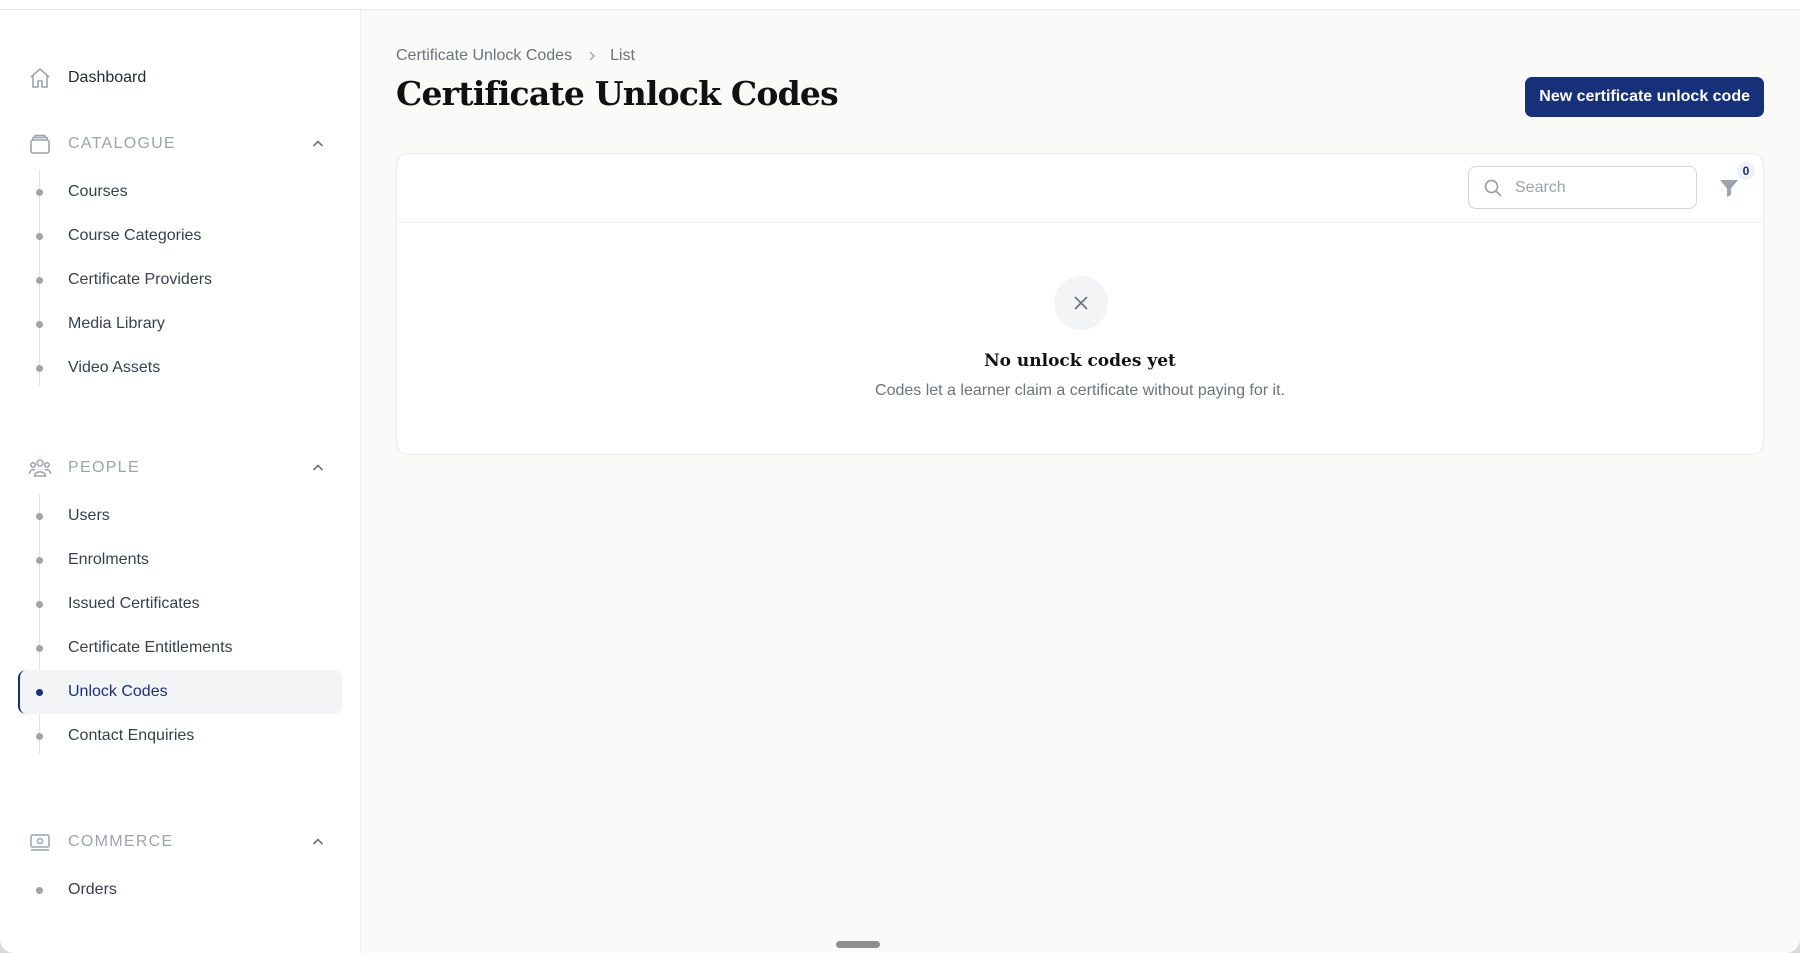 The width and height of the screenshot is (1800, 953). What do you see at coordinates (121, 841) in the screenshot?
I see `sidebar-group-label: COMMERCE` at bounding box center [121, 841].